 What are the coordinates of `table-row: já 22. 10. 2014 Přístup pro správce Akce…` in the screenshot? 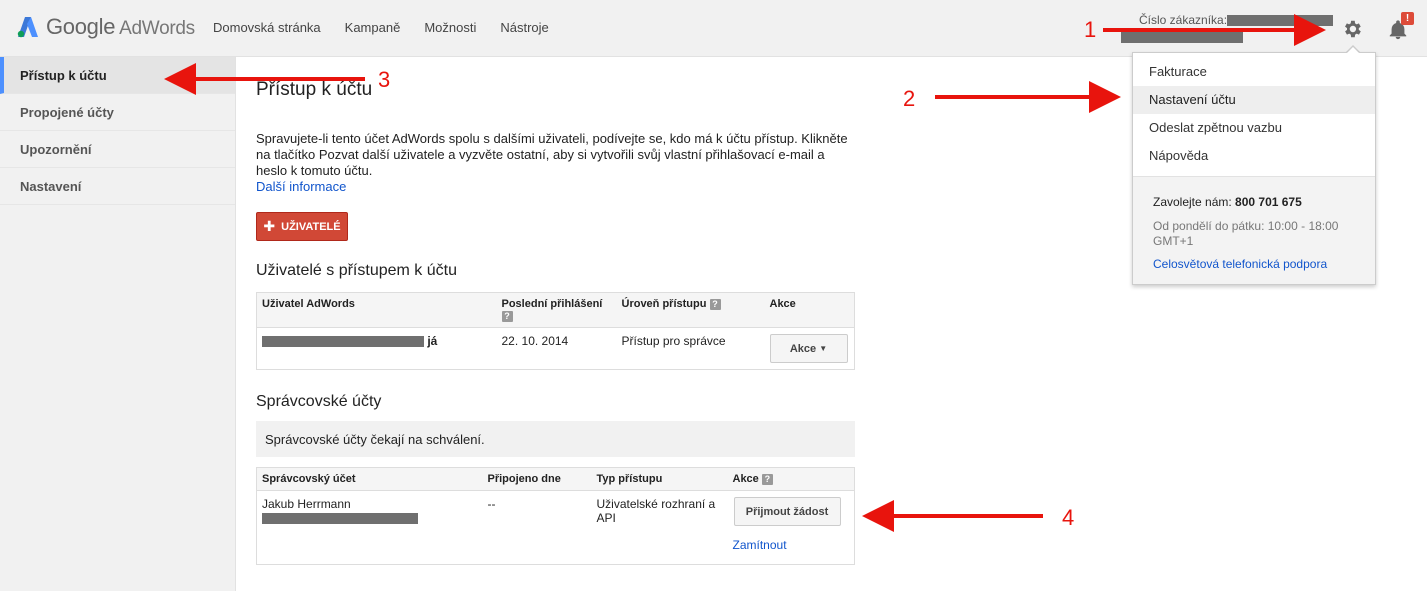 It's located at (556, 349).